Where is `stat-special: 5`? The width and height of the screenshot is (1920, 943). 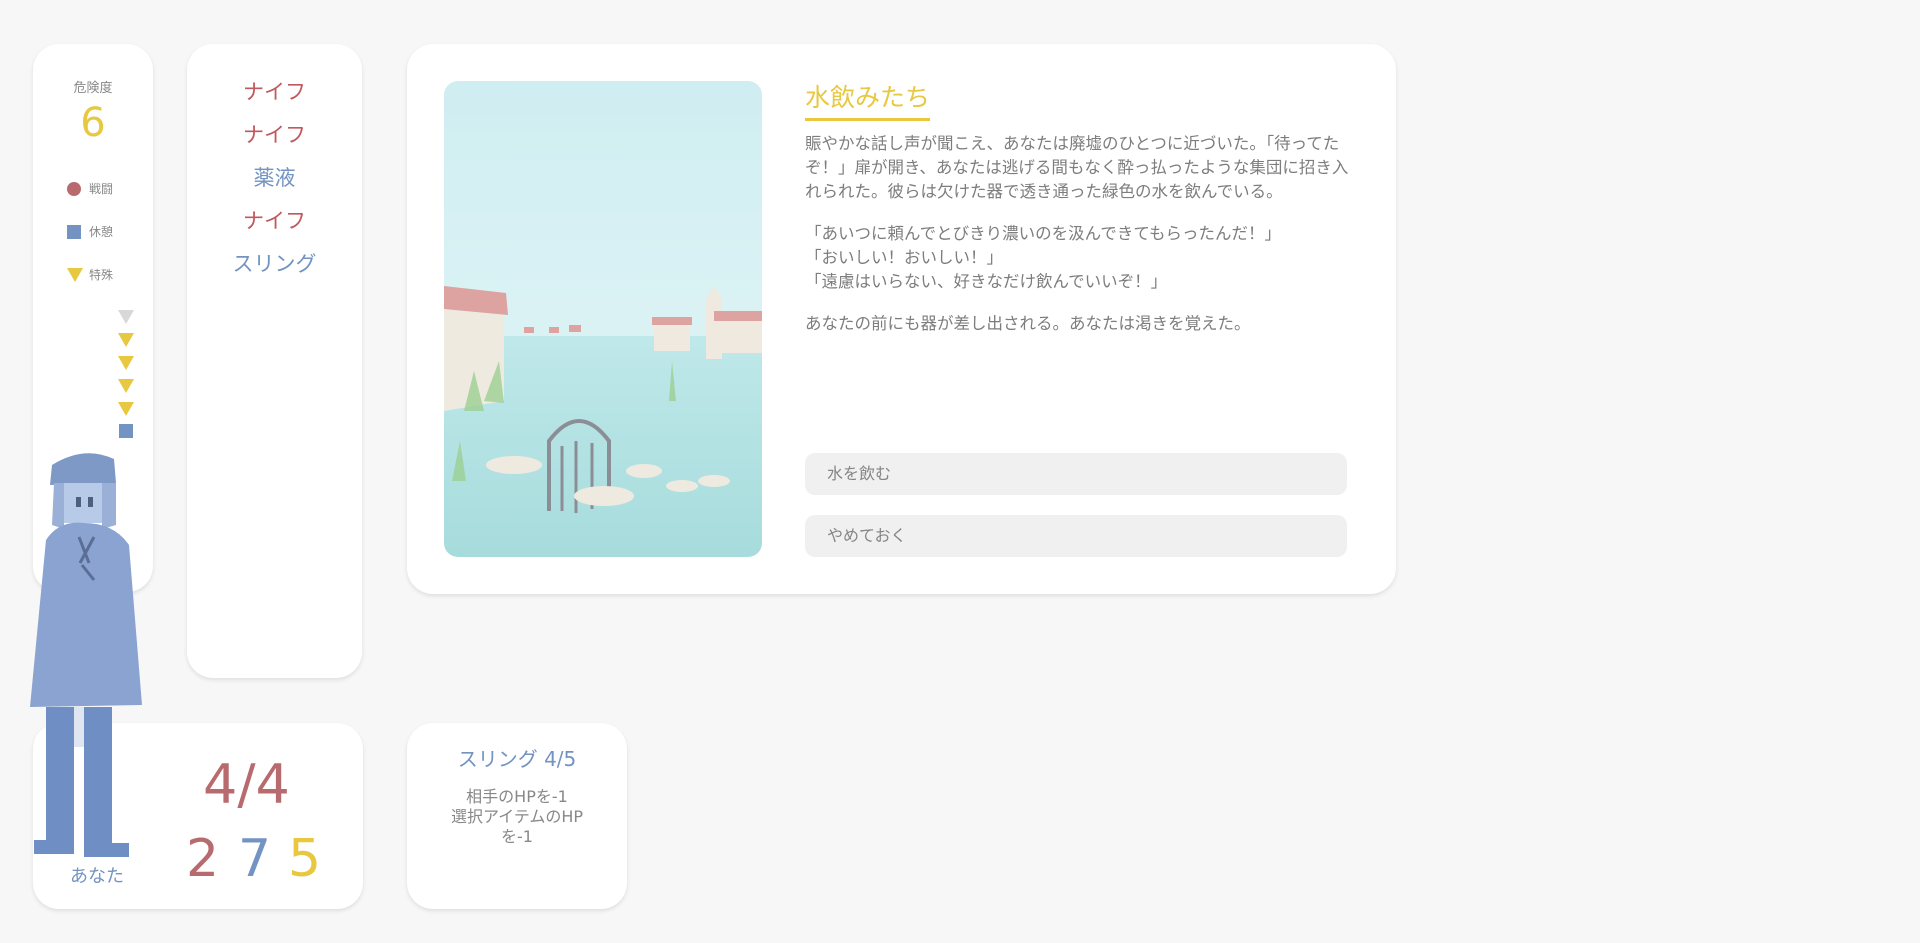 stat-special: 5 is located at coordinates (305, 859).